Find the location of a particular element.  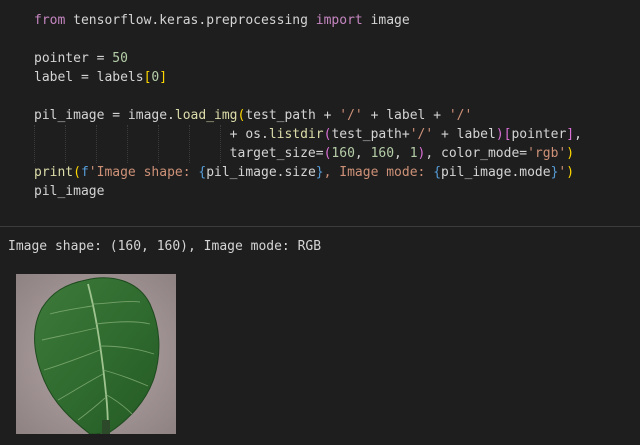

code-token: from is located at coordinates (50, 20).